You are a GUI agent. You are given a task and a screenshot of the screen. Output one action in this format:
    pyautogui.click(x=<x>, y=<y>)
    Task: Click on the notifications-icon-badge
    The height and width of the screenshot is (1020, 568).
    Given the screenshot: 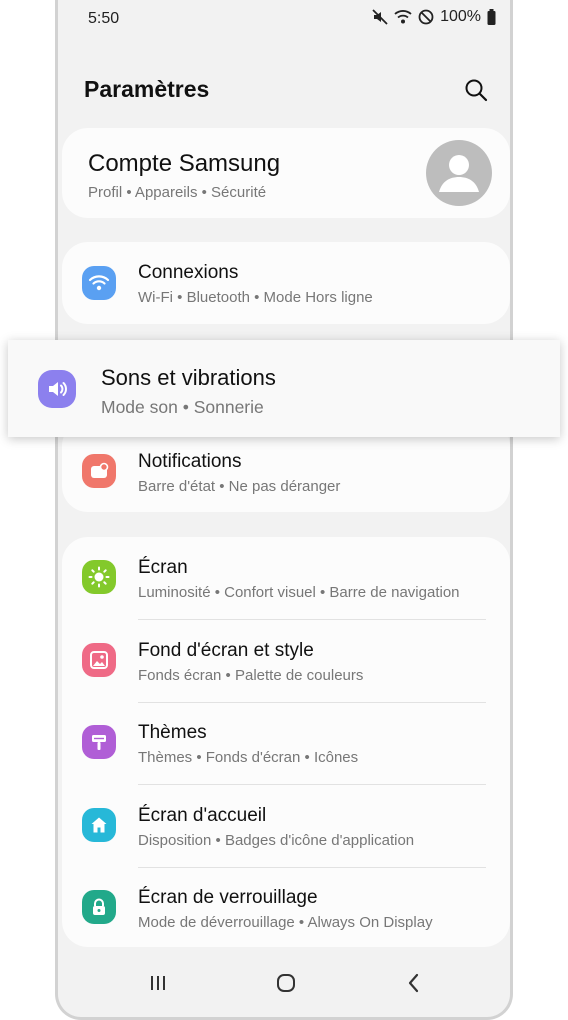 What is the action you would take?
    pyautogui.click(x=99, y=471)
    